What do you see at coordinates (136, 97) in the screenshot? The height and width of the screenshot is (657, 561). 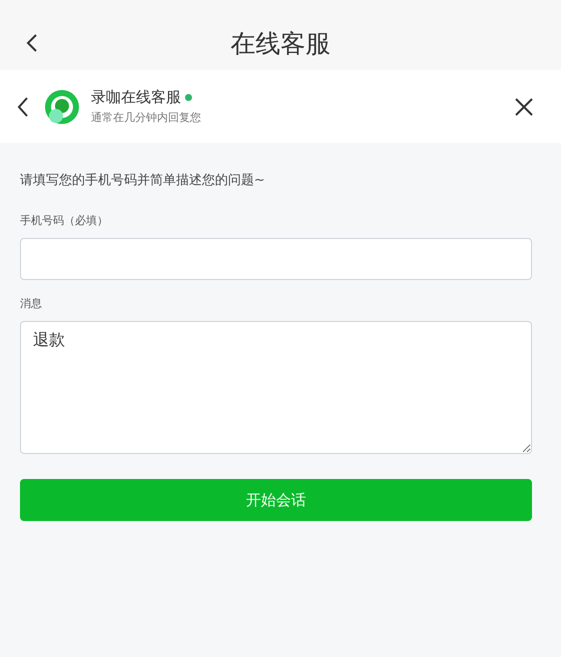 I see `agent-name: 录咖在线客服` at bounding box center [136, 97].